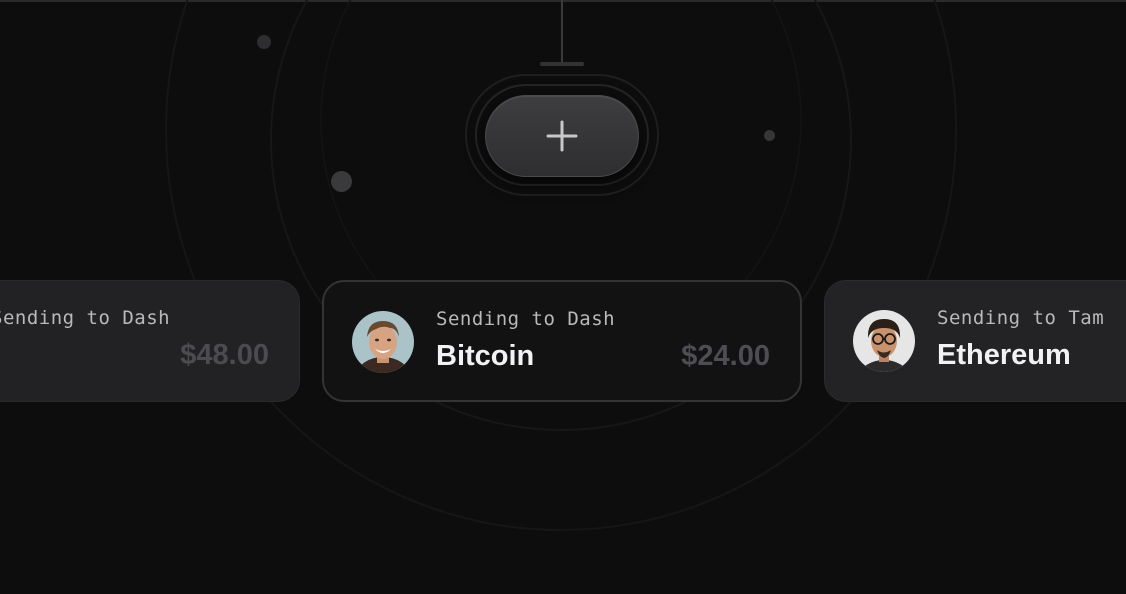 This screenshot has width=1126, height=594. What do you see at coordinates (150, 341) in the screenshot?
I see `transaction-card: Sending to Dash $48.00` at bounding box center [150, 341].